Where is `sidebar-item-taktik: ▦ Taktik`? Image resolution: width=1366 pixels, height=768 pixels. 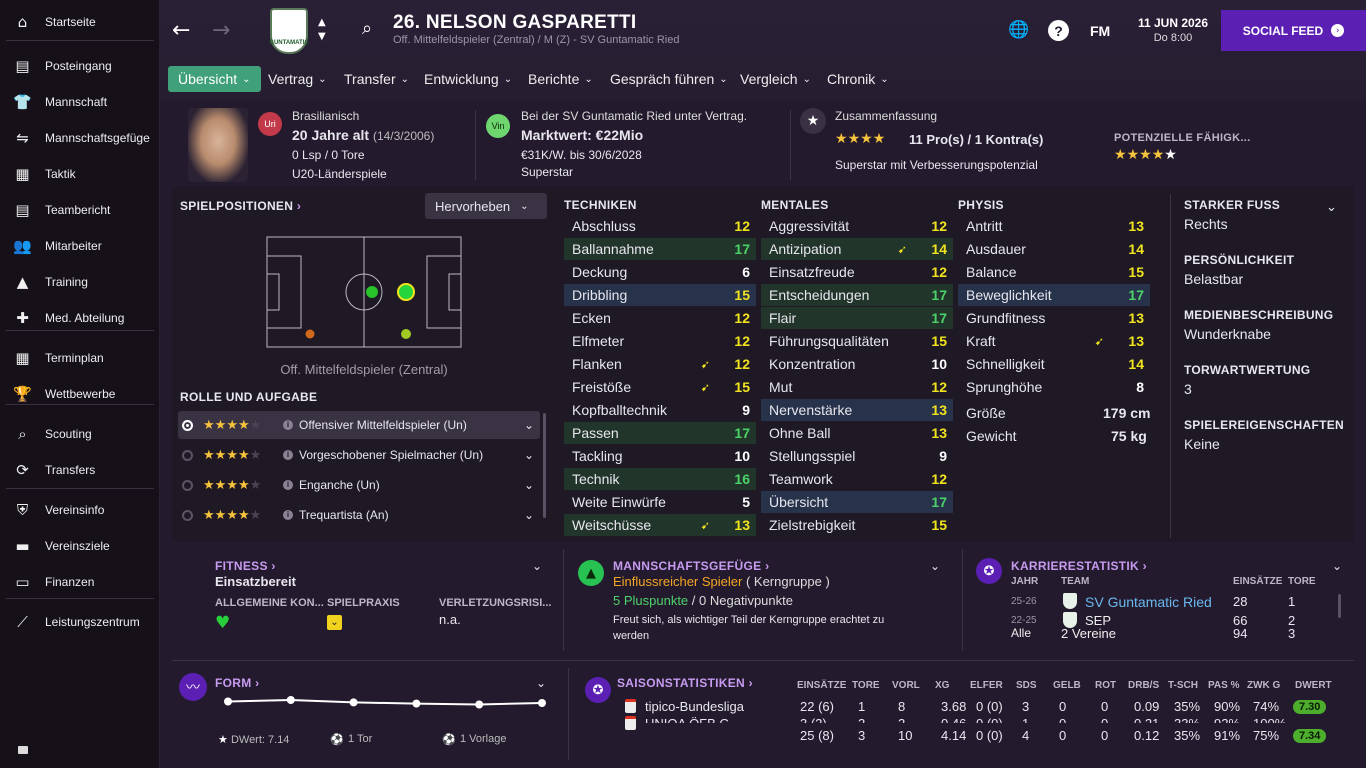
sidebar-item-taktik: ▦ Taktik is located at coordinates (80, 174).